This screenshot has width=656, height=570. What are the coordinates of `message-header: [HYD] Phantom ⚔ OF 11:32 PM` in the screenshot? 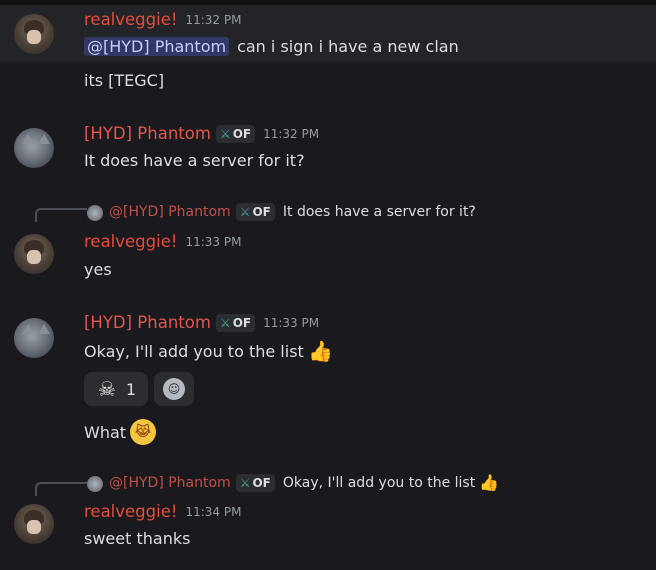 It's located at (201, 133).